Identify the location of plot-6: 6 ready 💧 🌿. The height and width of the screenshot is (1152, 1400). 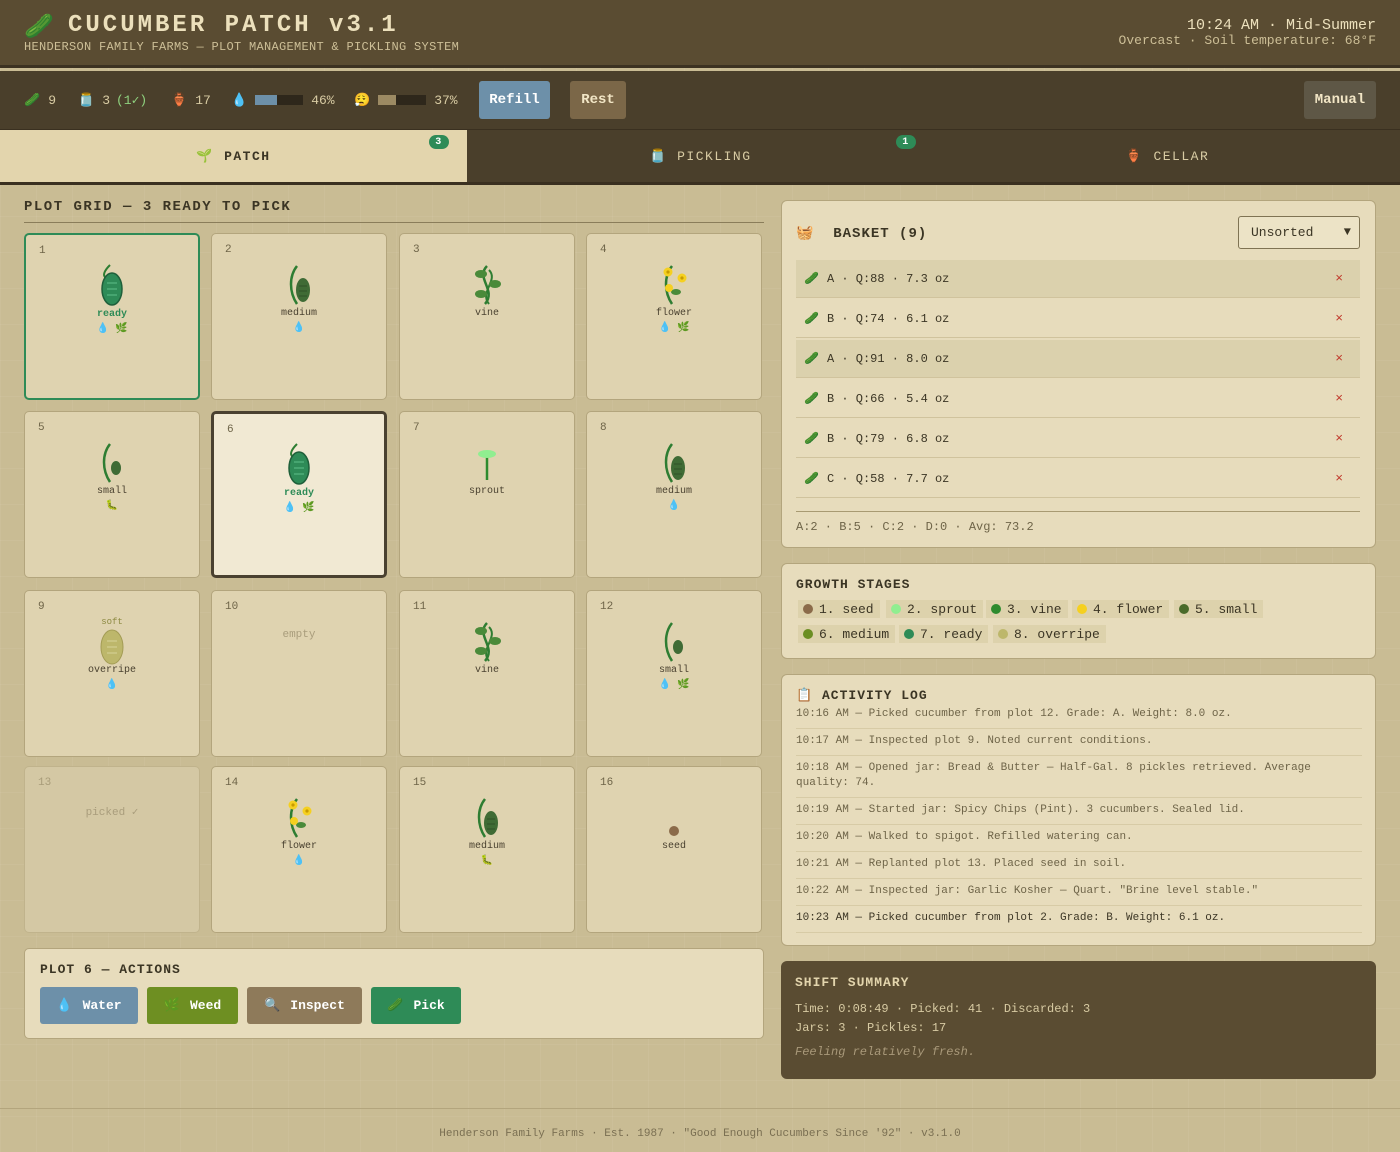
(299, 494).